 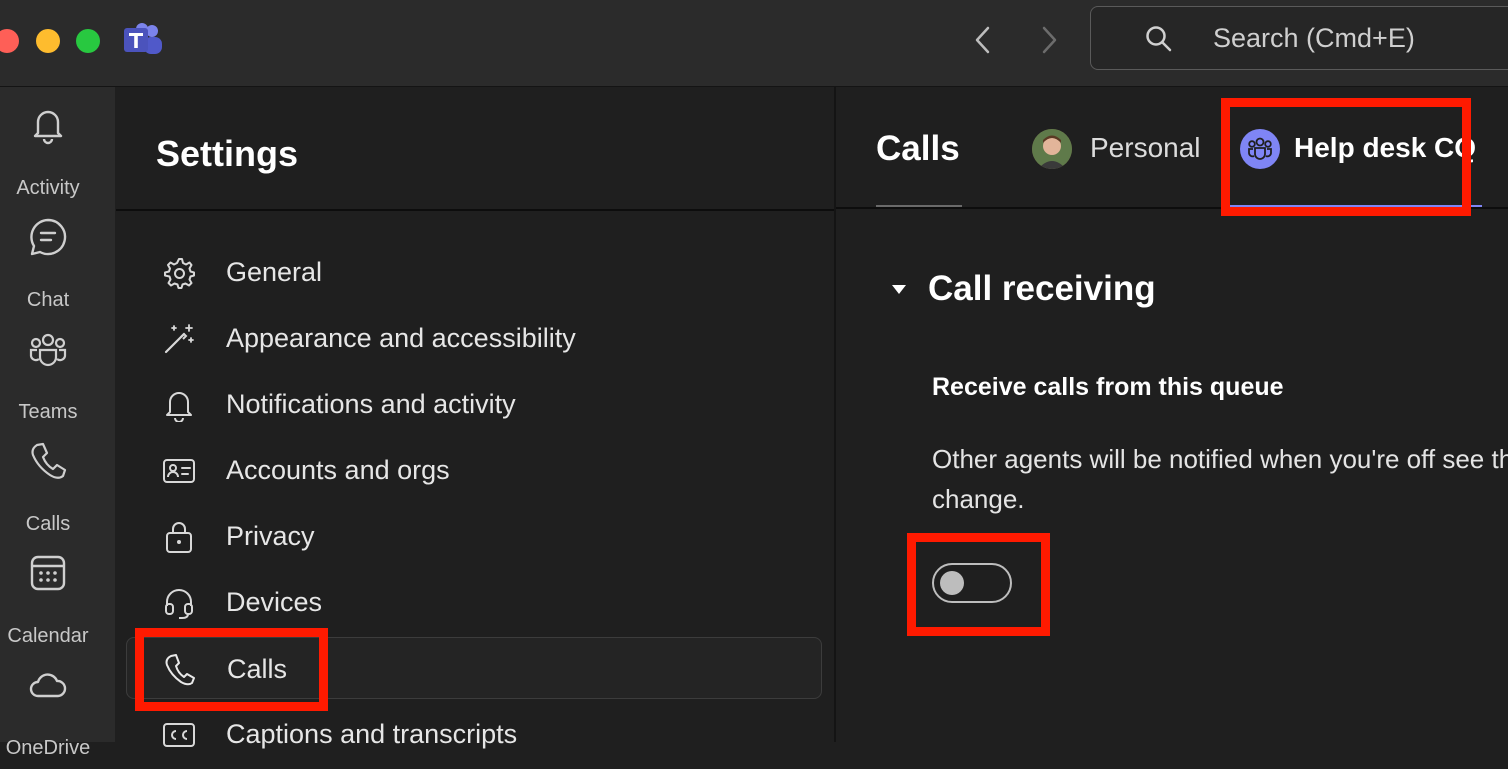 What do you see at coordinates (48, 412) in the screenshot?
I see `rail-label: Teams` at bounding box center [48, 412].